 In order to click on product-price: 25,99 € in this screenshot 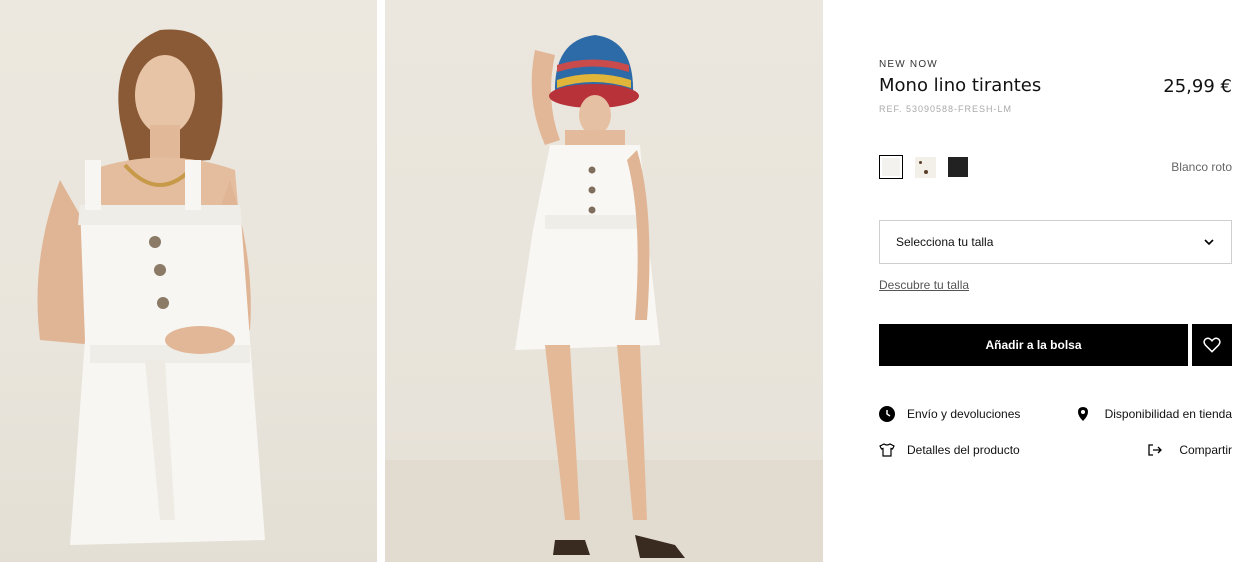, I will do `click(1197, 86)`.